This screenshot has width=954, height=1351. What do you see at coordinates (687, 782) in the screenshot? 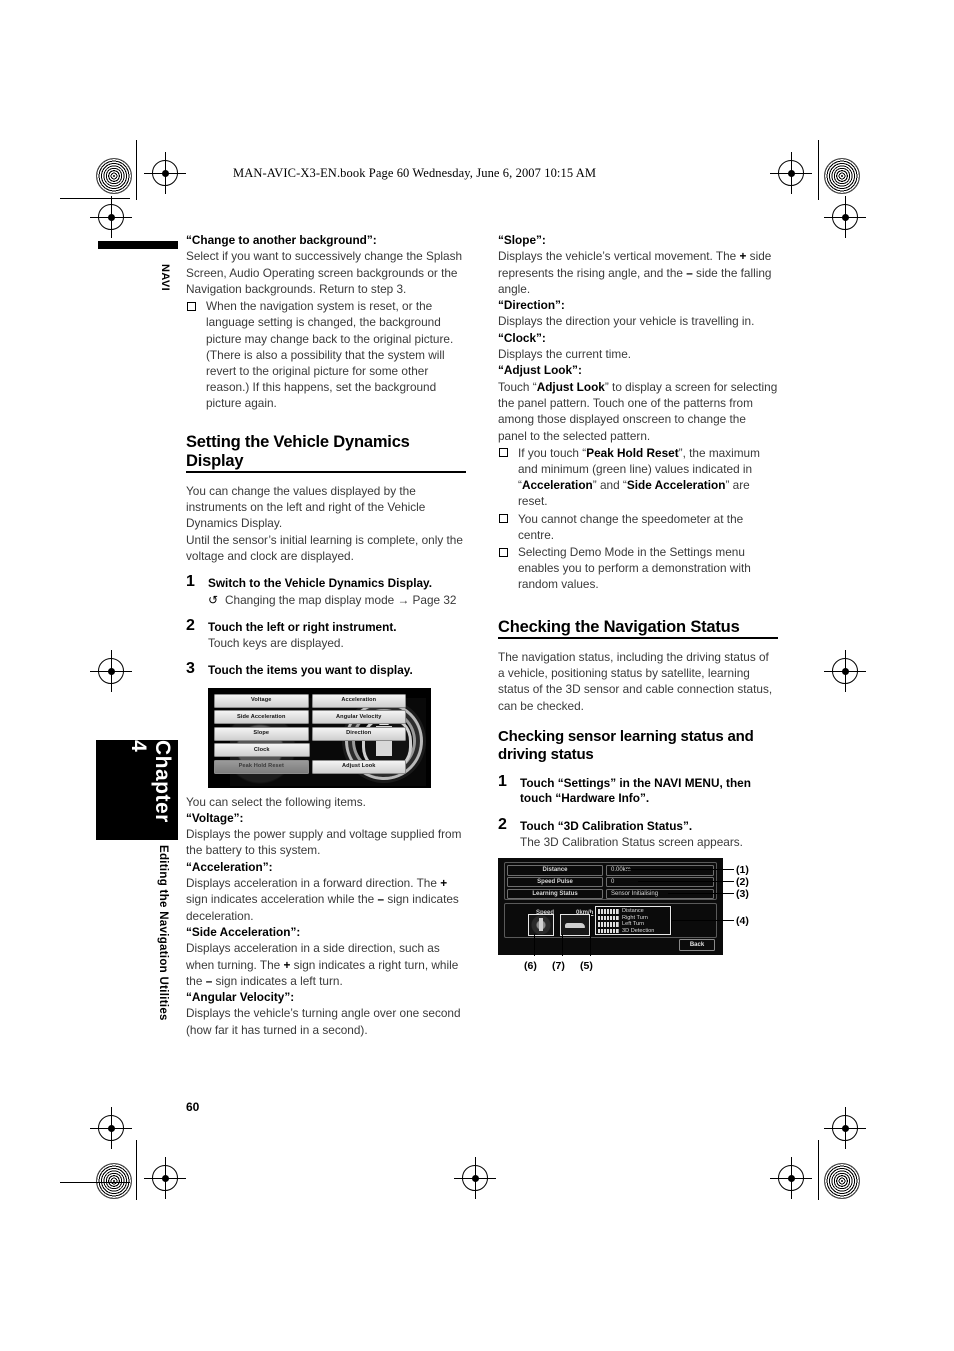
I see `step-1-right-title-bold: NAVI MENU` at bounding box center [687, 782].